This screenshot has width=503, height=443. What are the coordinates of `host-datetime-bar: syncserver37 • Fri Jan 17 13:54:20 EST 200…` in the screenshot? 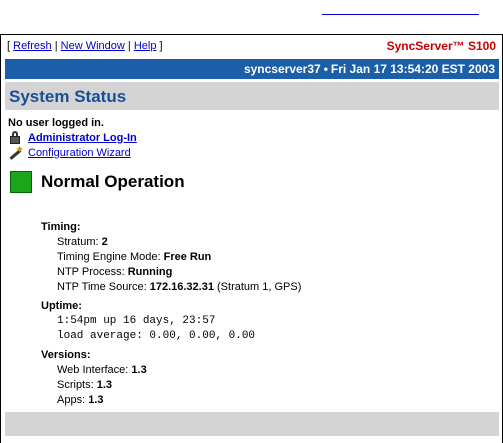 It's located at (252, 69).